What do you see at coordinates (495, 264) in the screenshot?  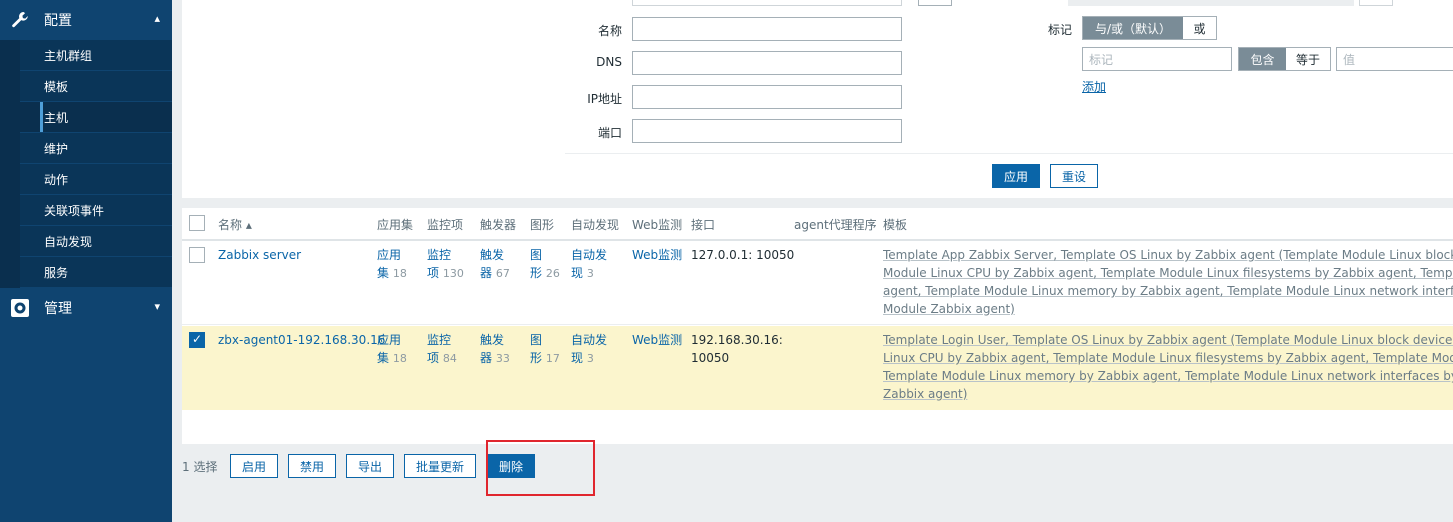 I see `triggers-link: 触发 器 67` at bounding box center [495, 264].